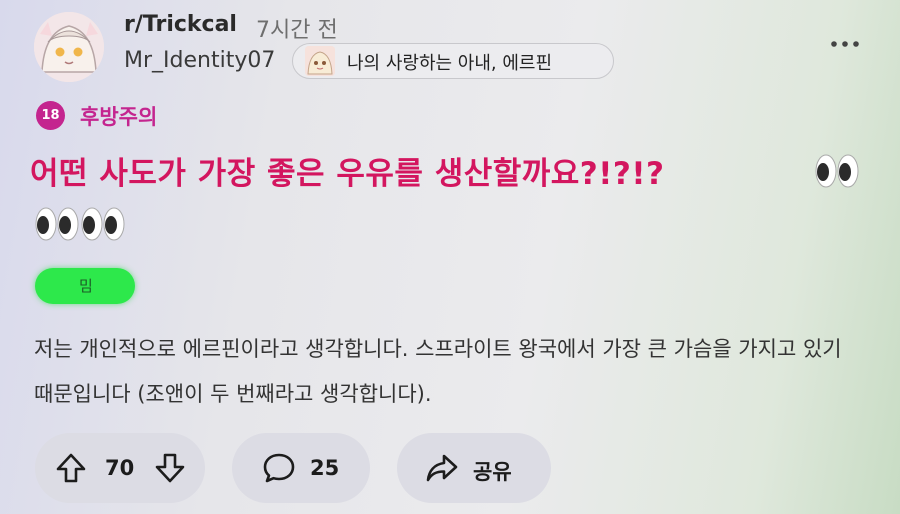 Image resolution: width=900 pixels, height=514 pixels. What do you see at coordinates (297, 30) in the screenshot?
I see `post-time: 7시간 전` at bounding box center [297, 30].